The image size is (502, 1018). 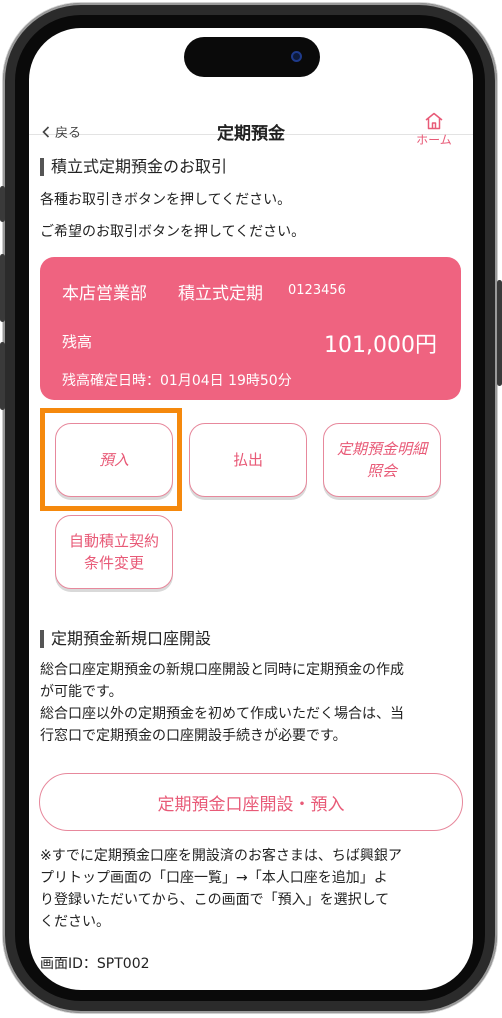 What do you see at coordinates (222, 670) in the screenshot?
I see `new-account-text-1: 総合口座定期預金の新規口座開設と同時に定期預金の作成` at bounding box center [222, 670].